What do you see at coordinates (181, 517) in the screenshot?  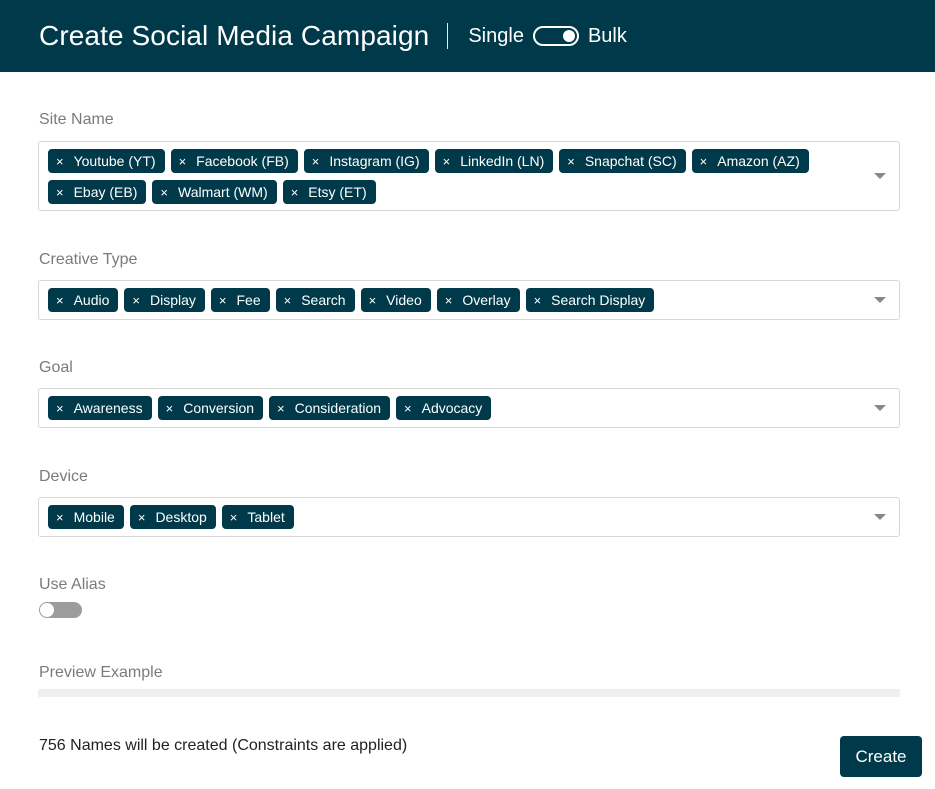 I see `chip-label: Desktop` at bounding box center [181, 517].